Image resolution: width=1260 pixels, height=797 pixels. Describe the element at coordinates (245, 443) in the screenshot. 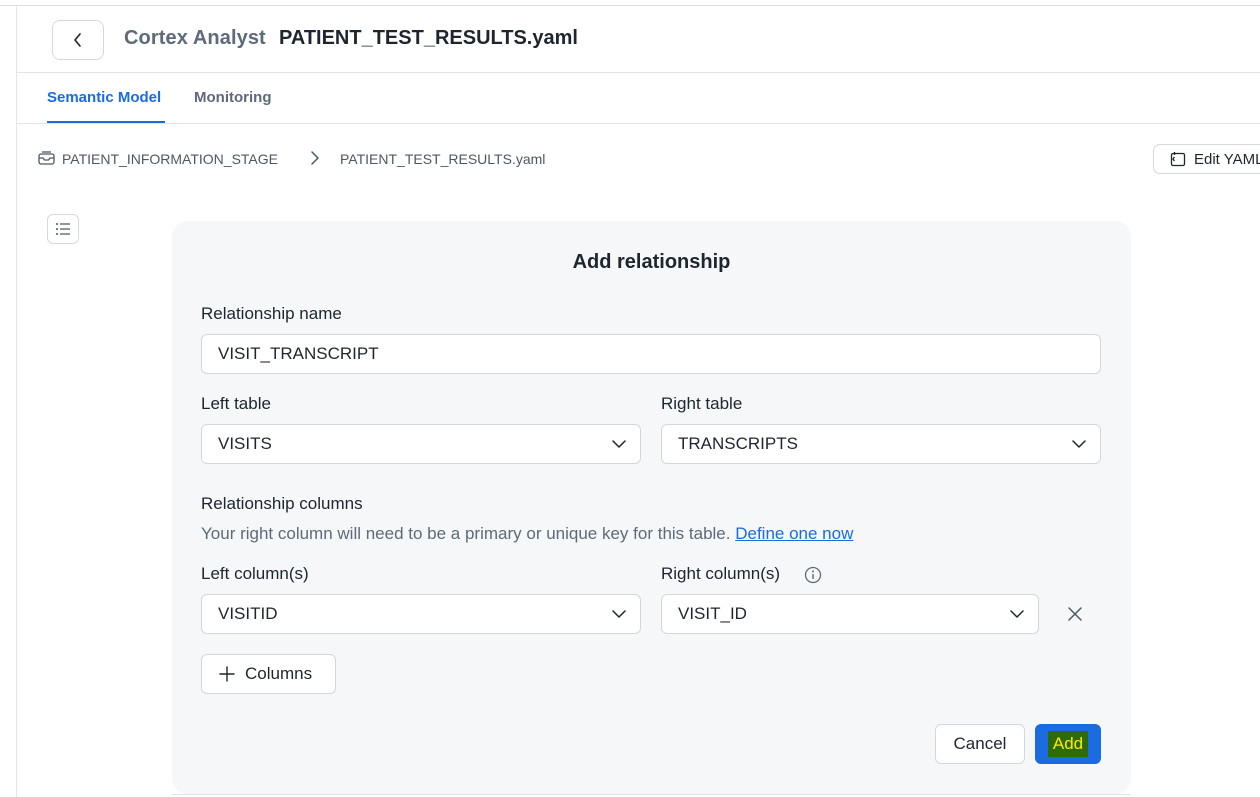

I see `left-table-value: VISITS` at that location.